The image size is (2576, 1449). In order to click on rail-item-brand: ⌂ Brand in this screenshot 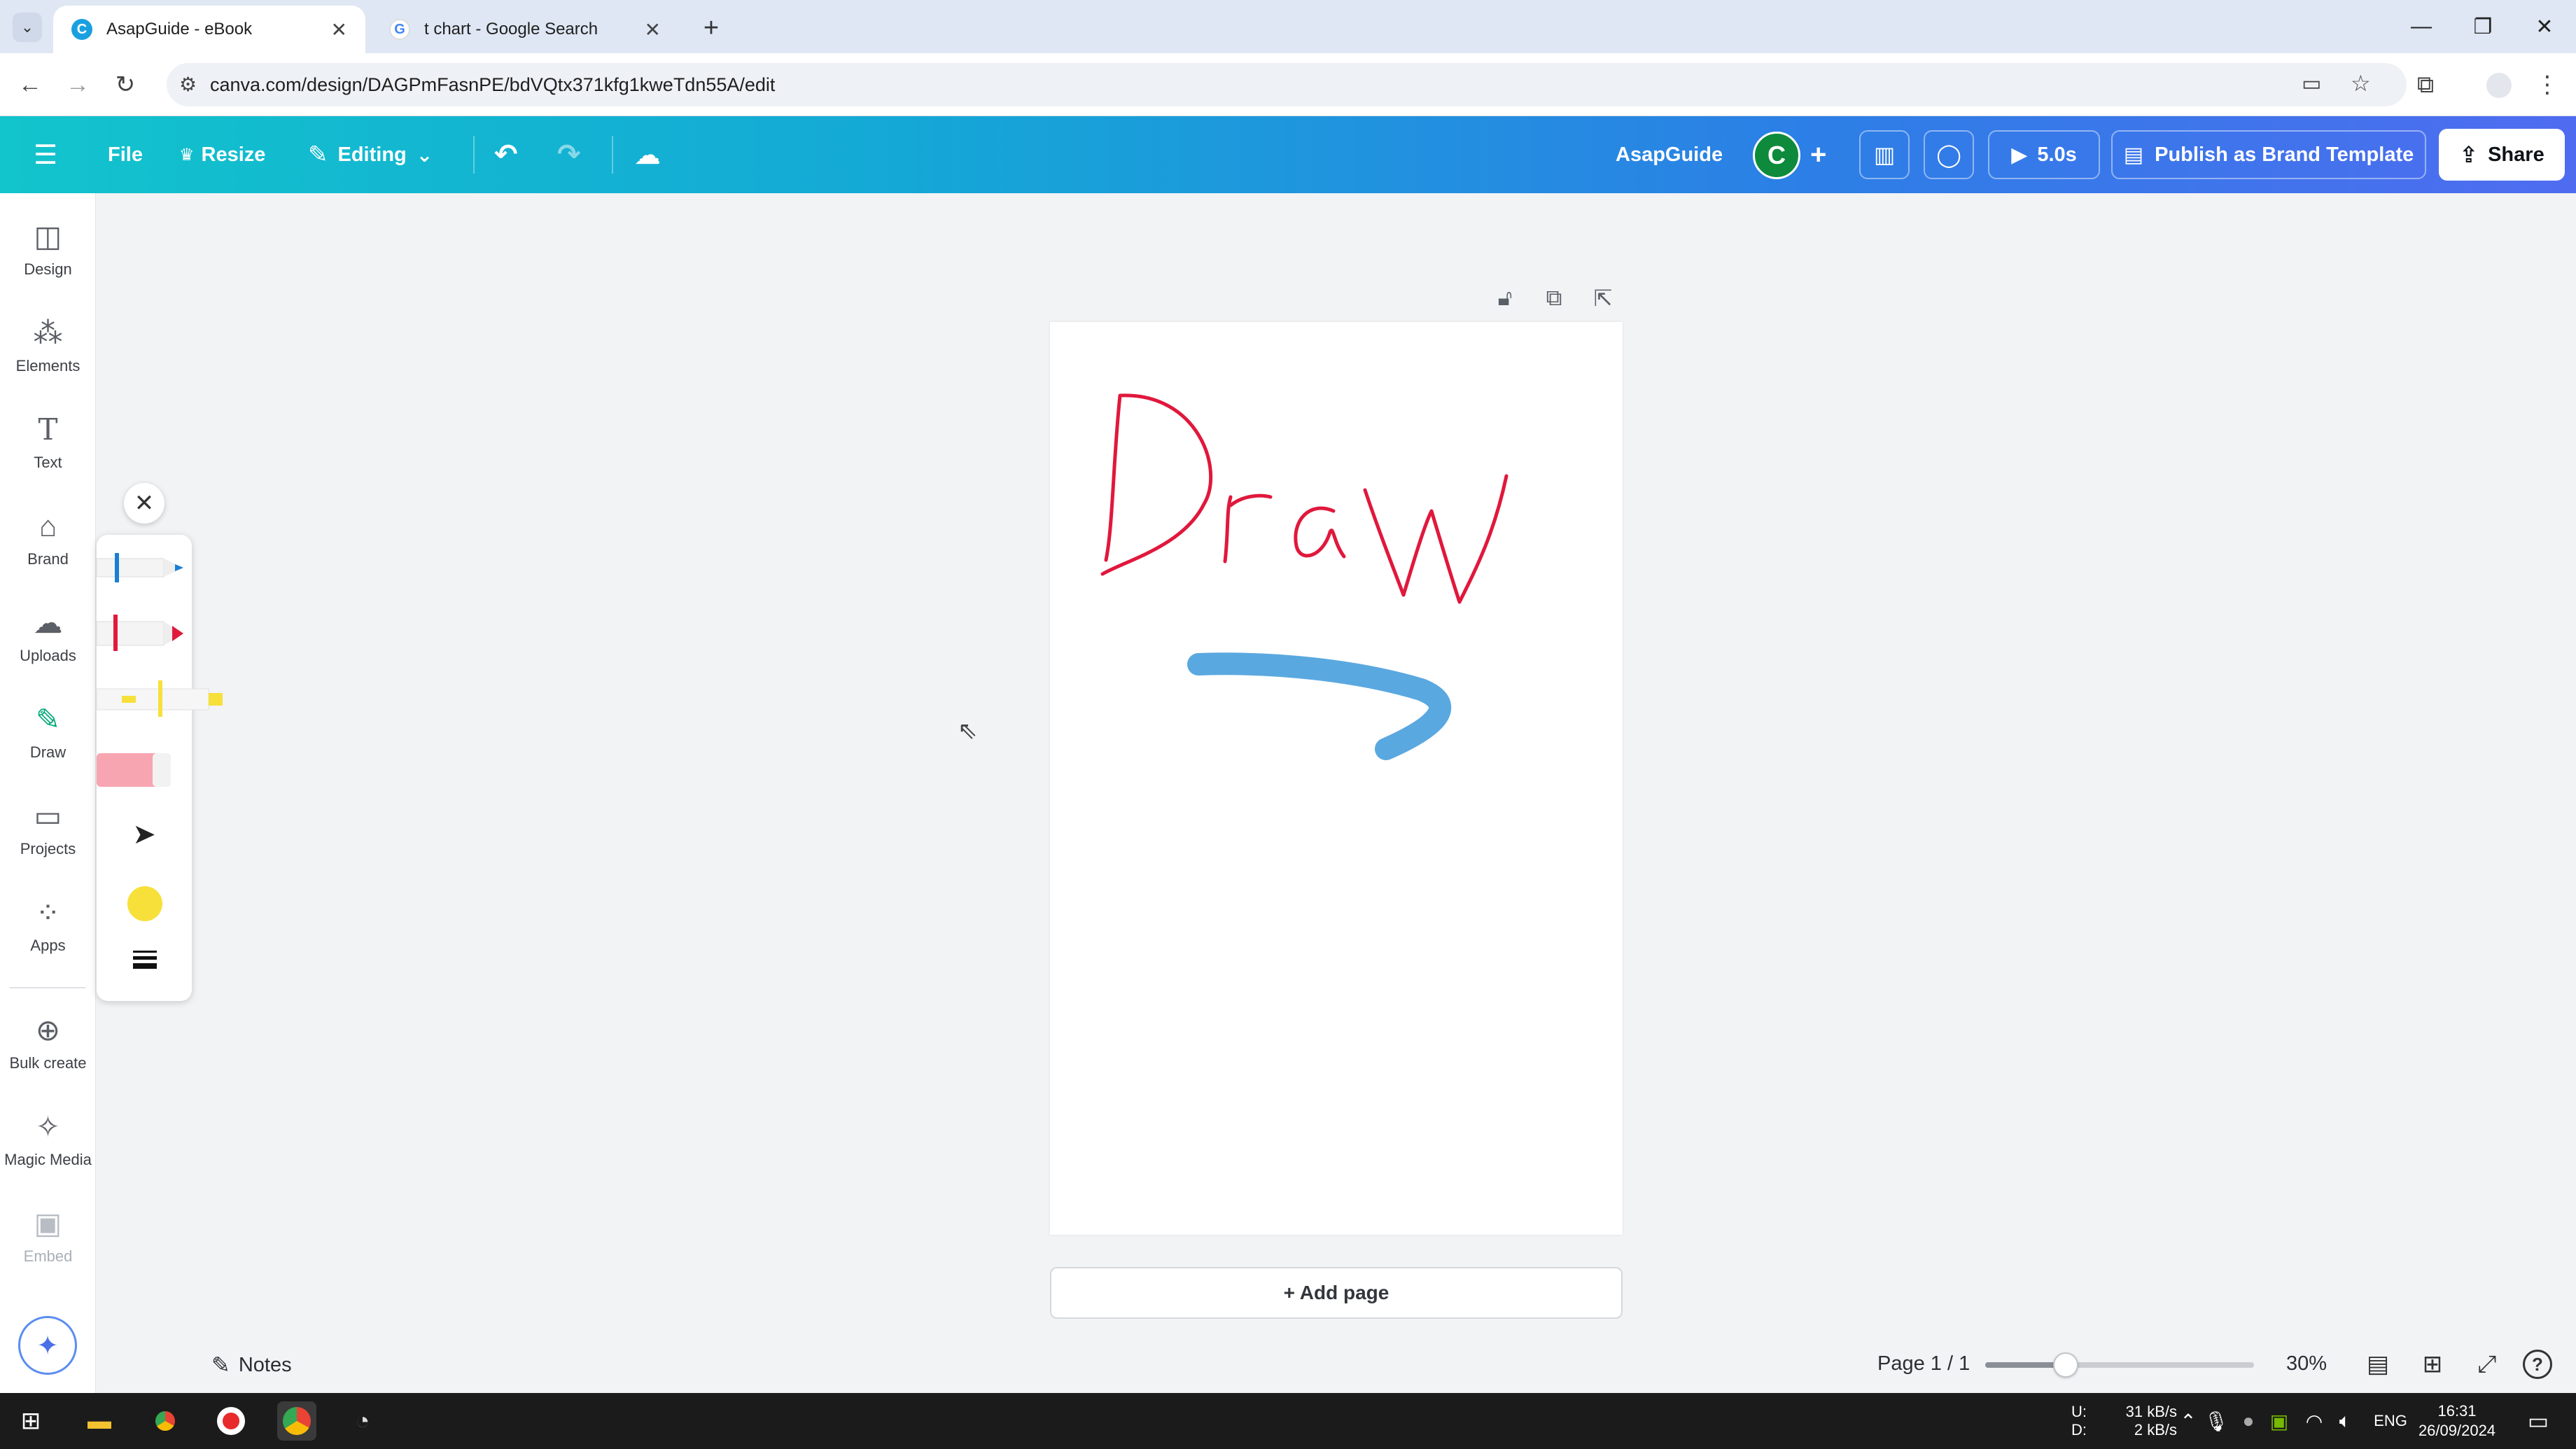, I will do `click(48, 539)`.